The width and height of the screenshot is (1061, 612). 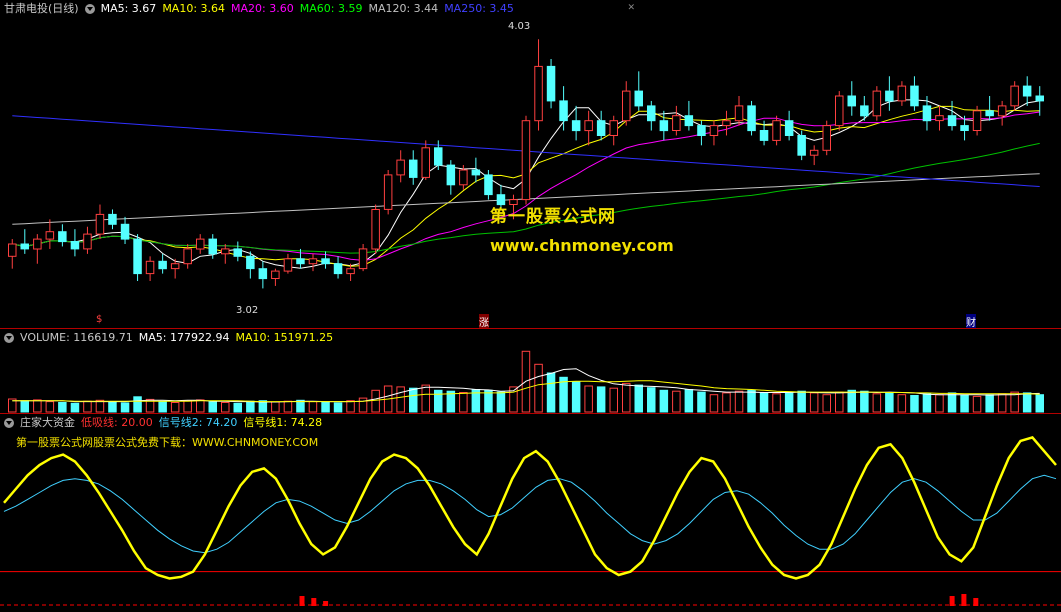 I want to click on volume-value: VOLUME: 116619.71, so click(x=76, y=337).